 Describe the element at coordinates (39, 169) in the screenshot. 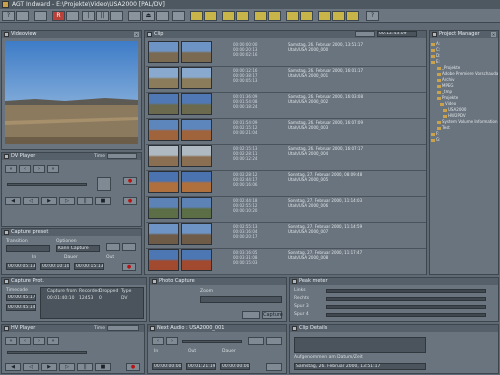

I see `dv-forward-button: ›` at that location.